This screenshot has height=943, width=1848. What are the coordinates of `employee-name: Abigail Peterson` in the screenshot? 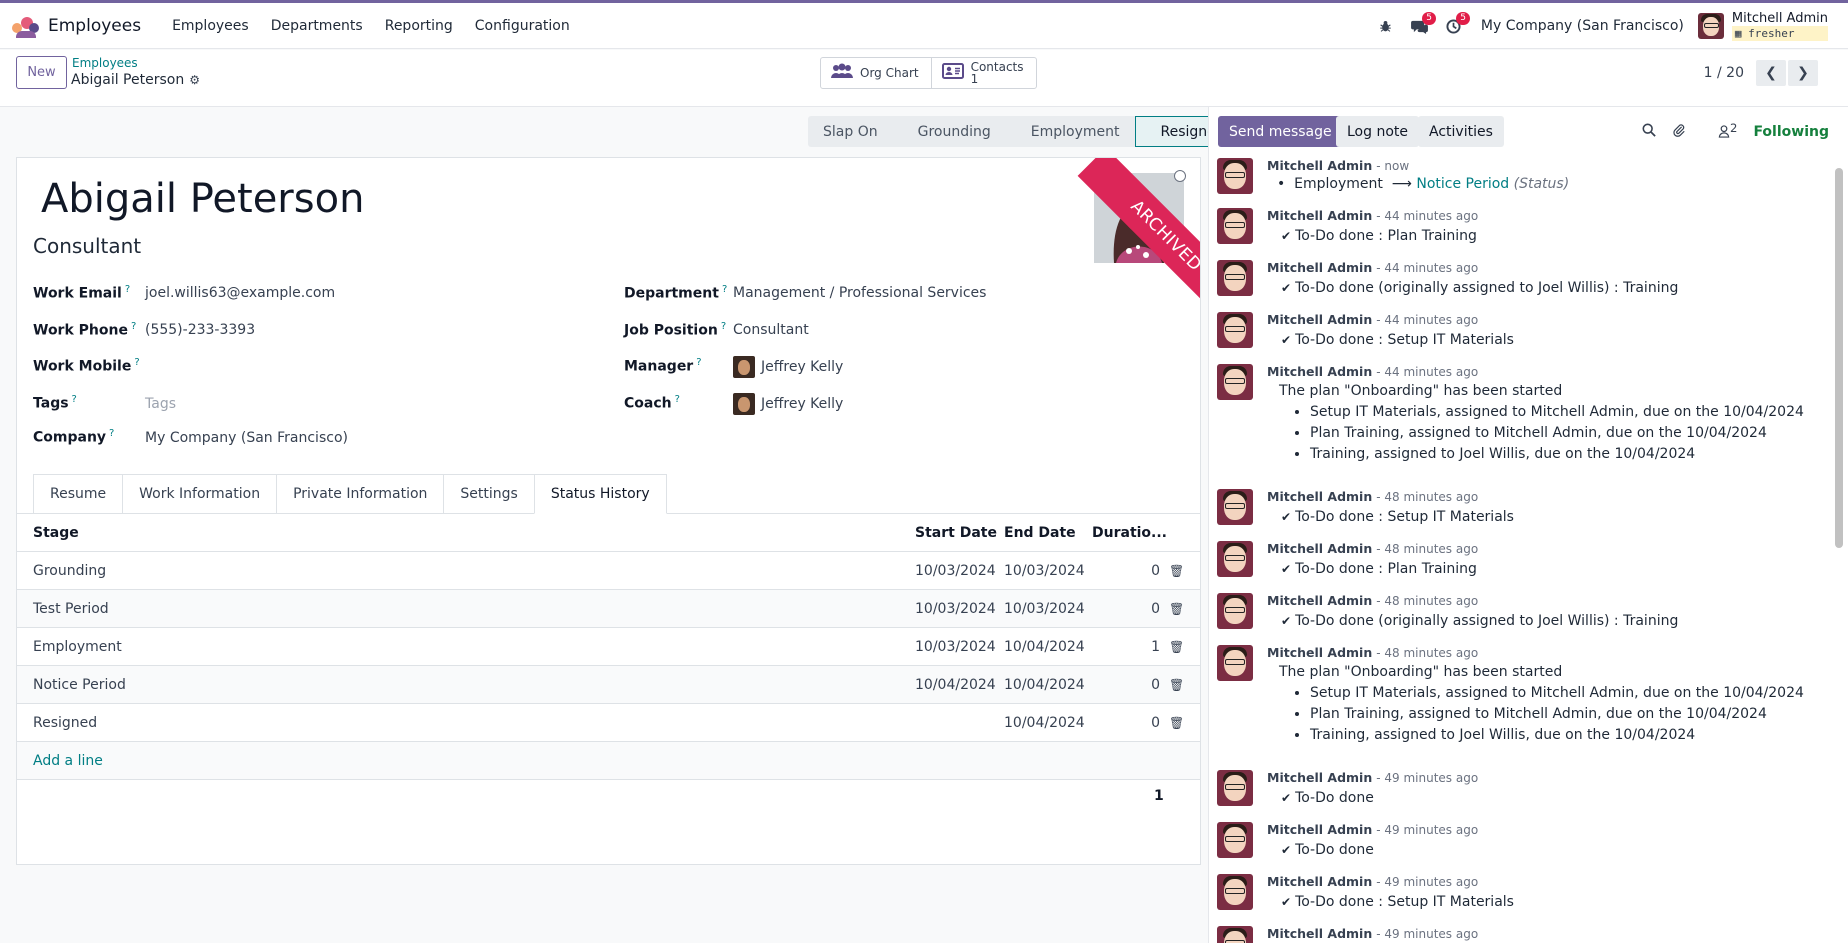 It's located at (202, 199).